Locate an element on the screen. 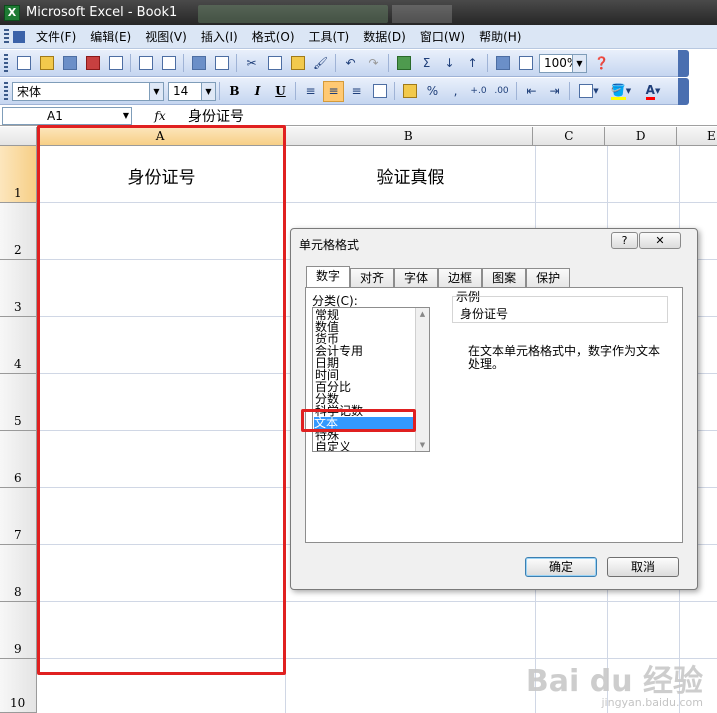 The width and height of the screenshot is (717, 713). undo-button: ↶ is located at coordinates (350, 63).